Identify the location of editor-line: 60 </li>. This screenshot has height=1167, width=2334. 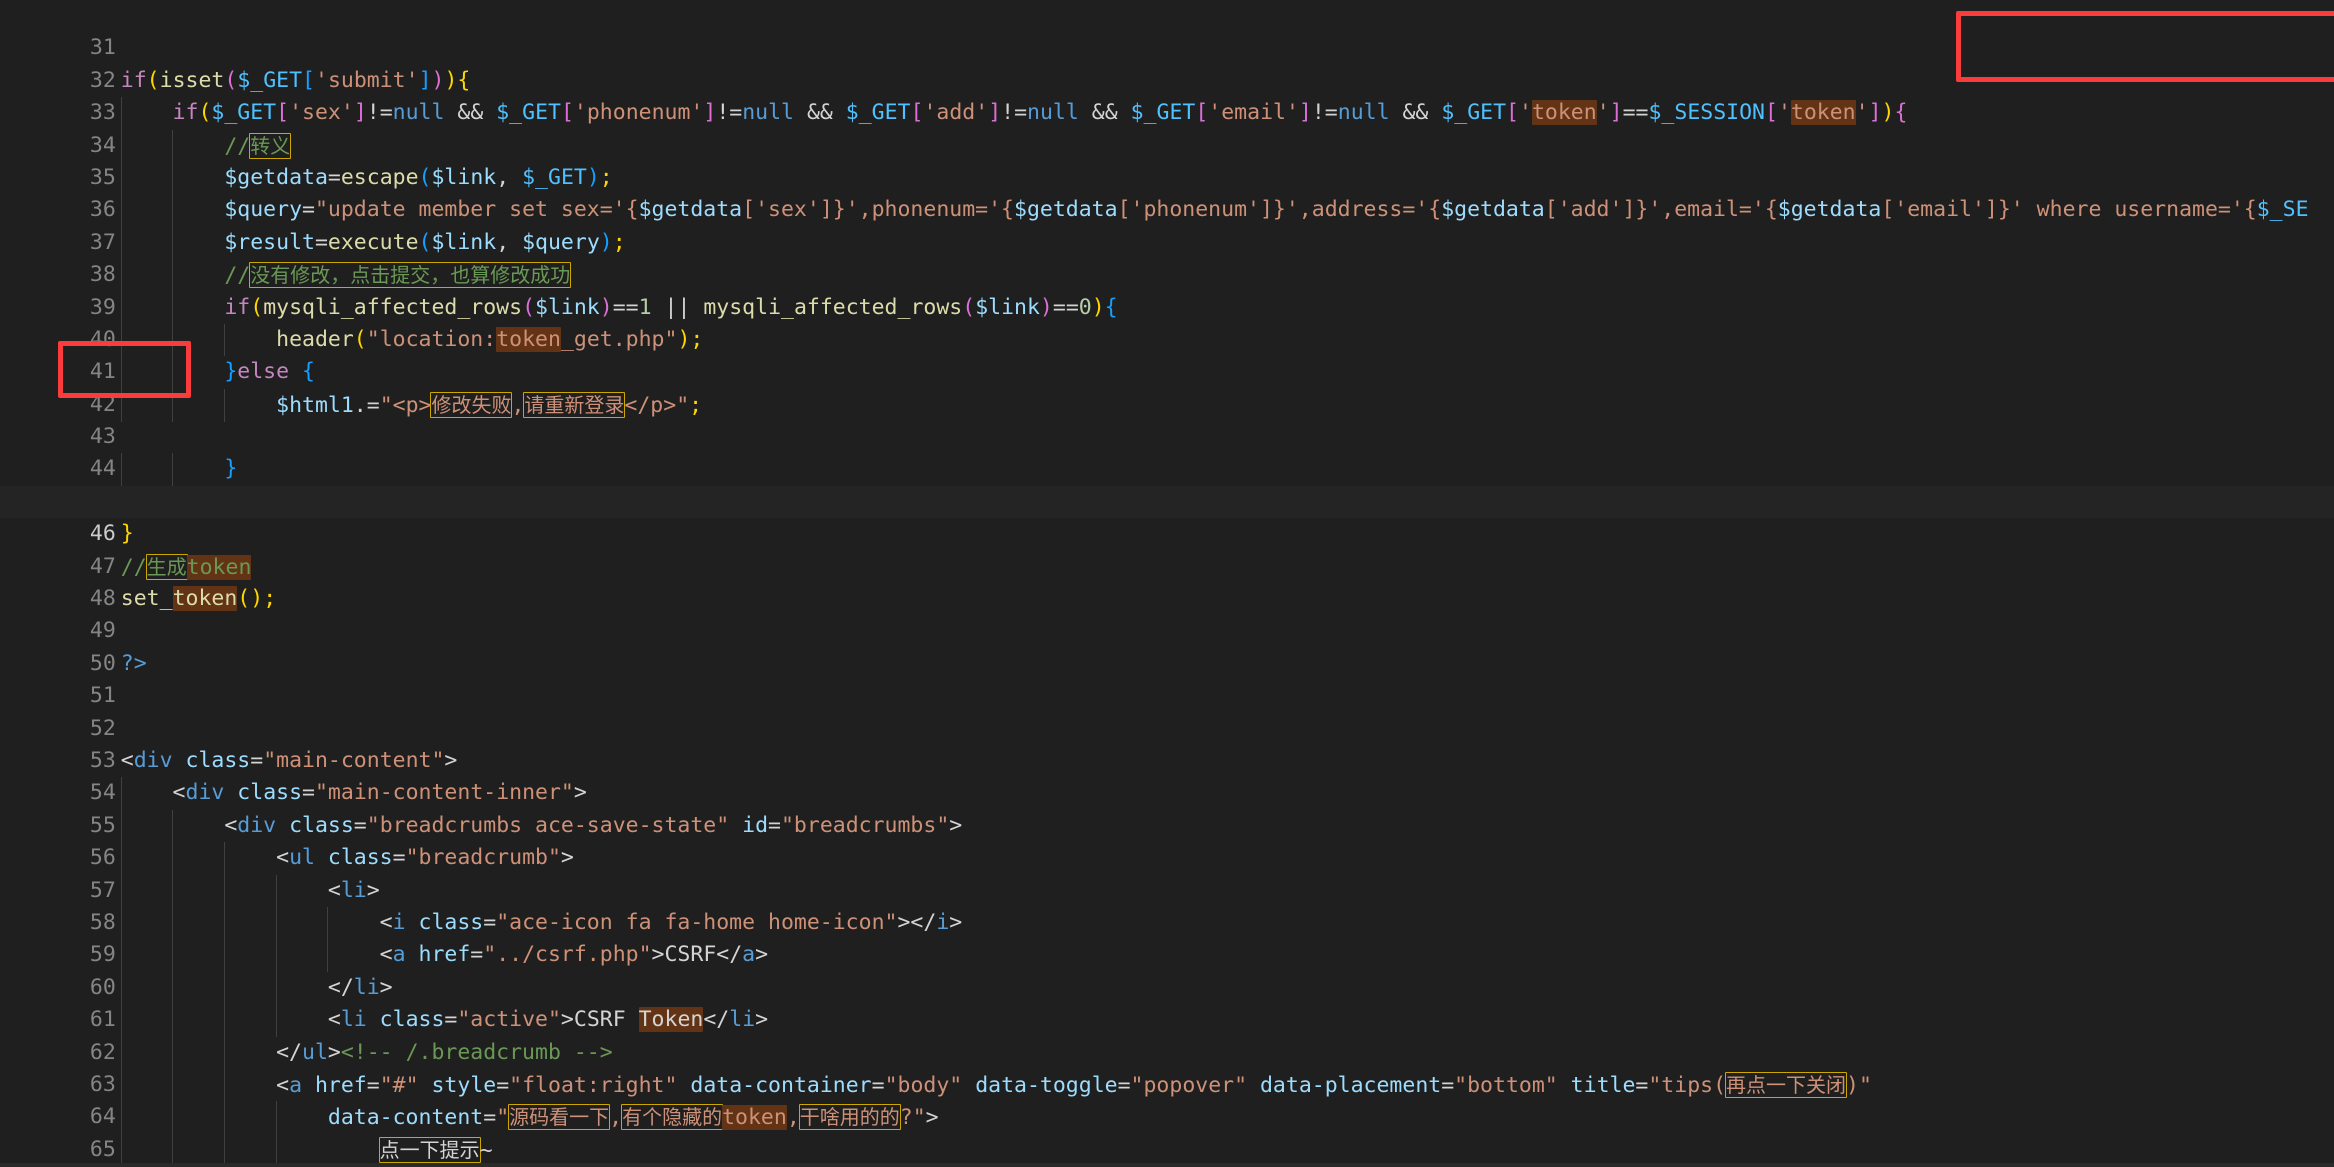
(1167, 972).